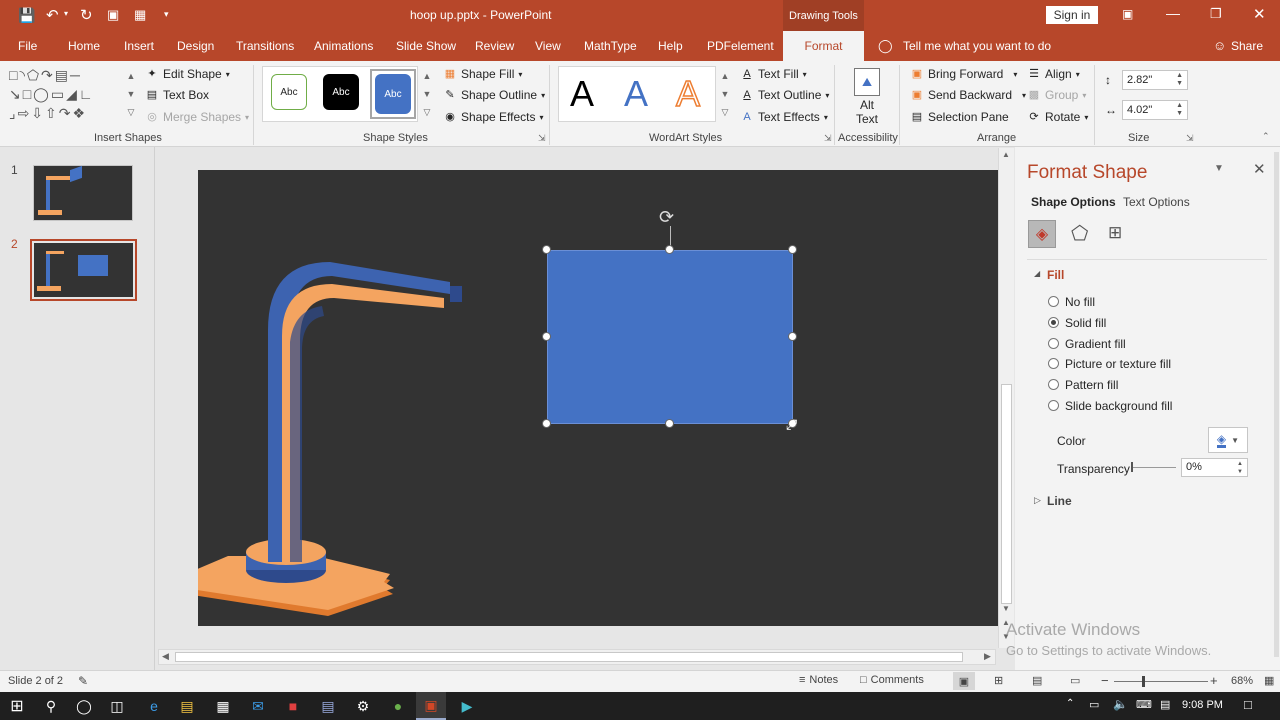 The width and height of the screenshot is (1280, 720). Describe the element at coordinates (670, 337) in the screenshot. I see `selected-rectangle-shape` at that location.